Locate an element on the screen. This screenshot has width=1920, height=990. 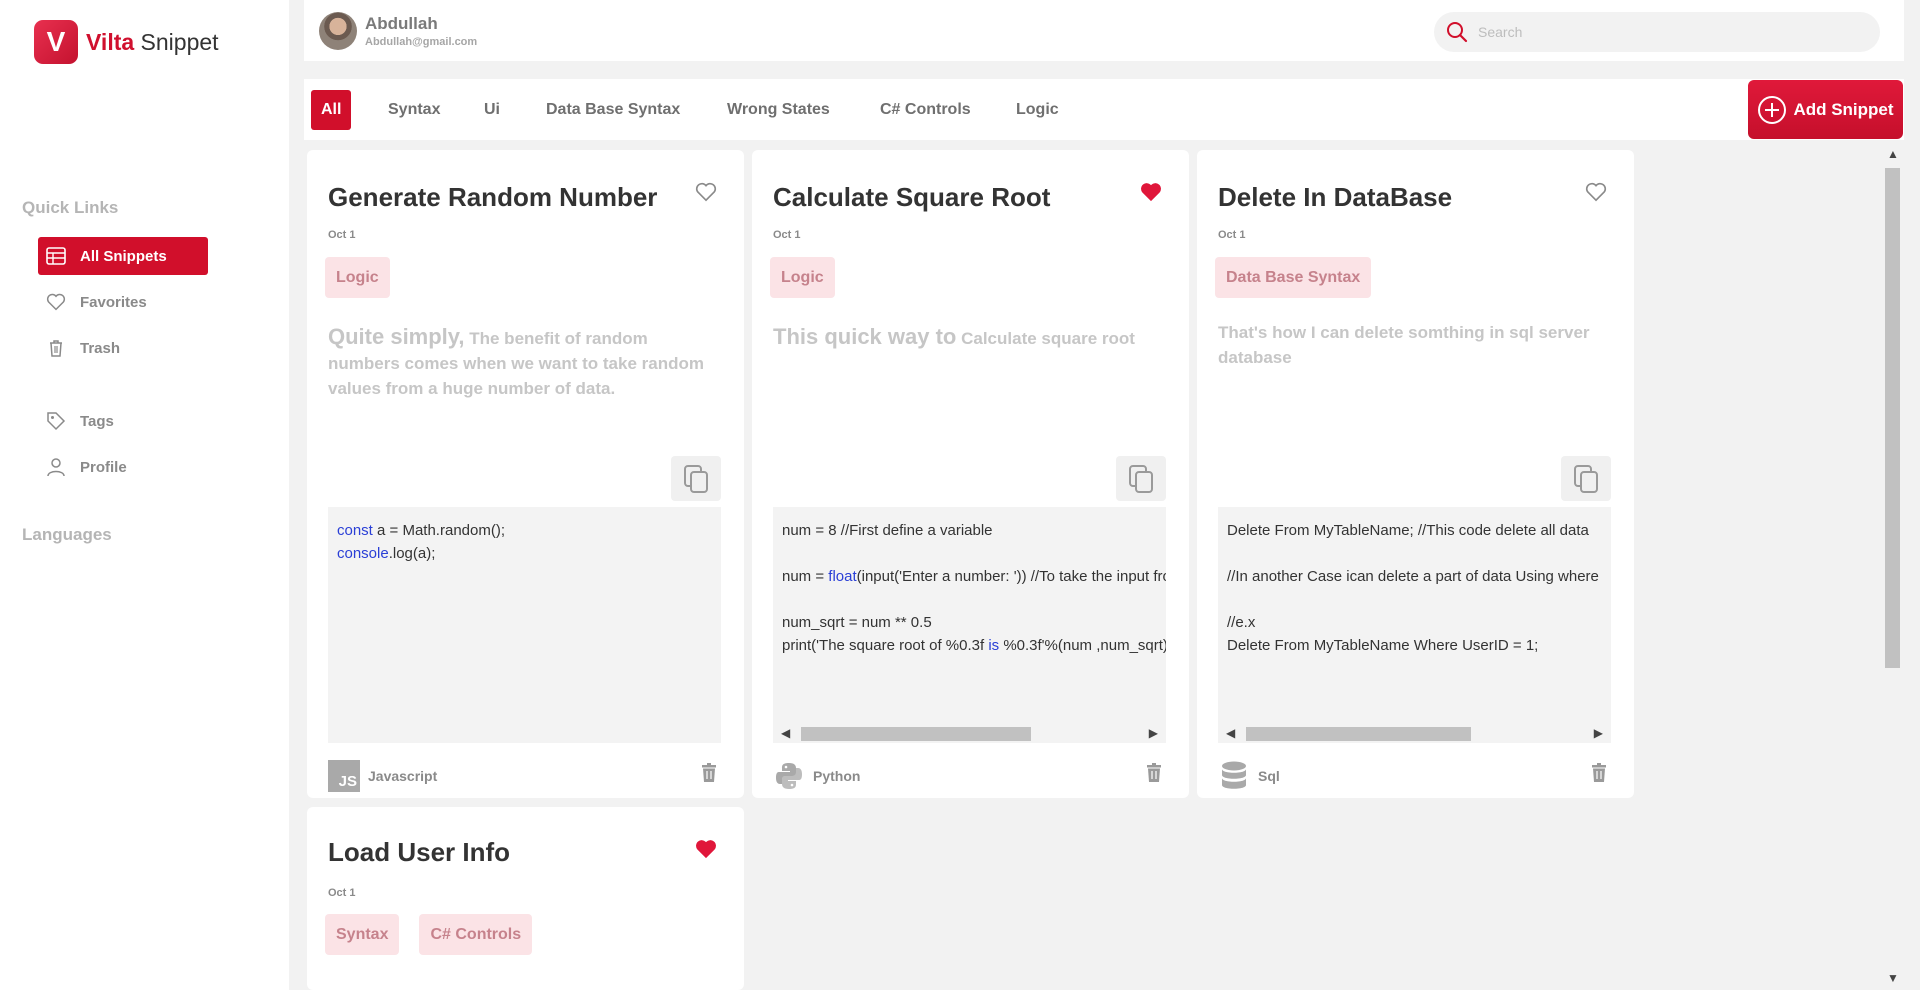
snippet-language: Sql is located at coordinates (1249, 776).